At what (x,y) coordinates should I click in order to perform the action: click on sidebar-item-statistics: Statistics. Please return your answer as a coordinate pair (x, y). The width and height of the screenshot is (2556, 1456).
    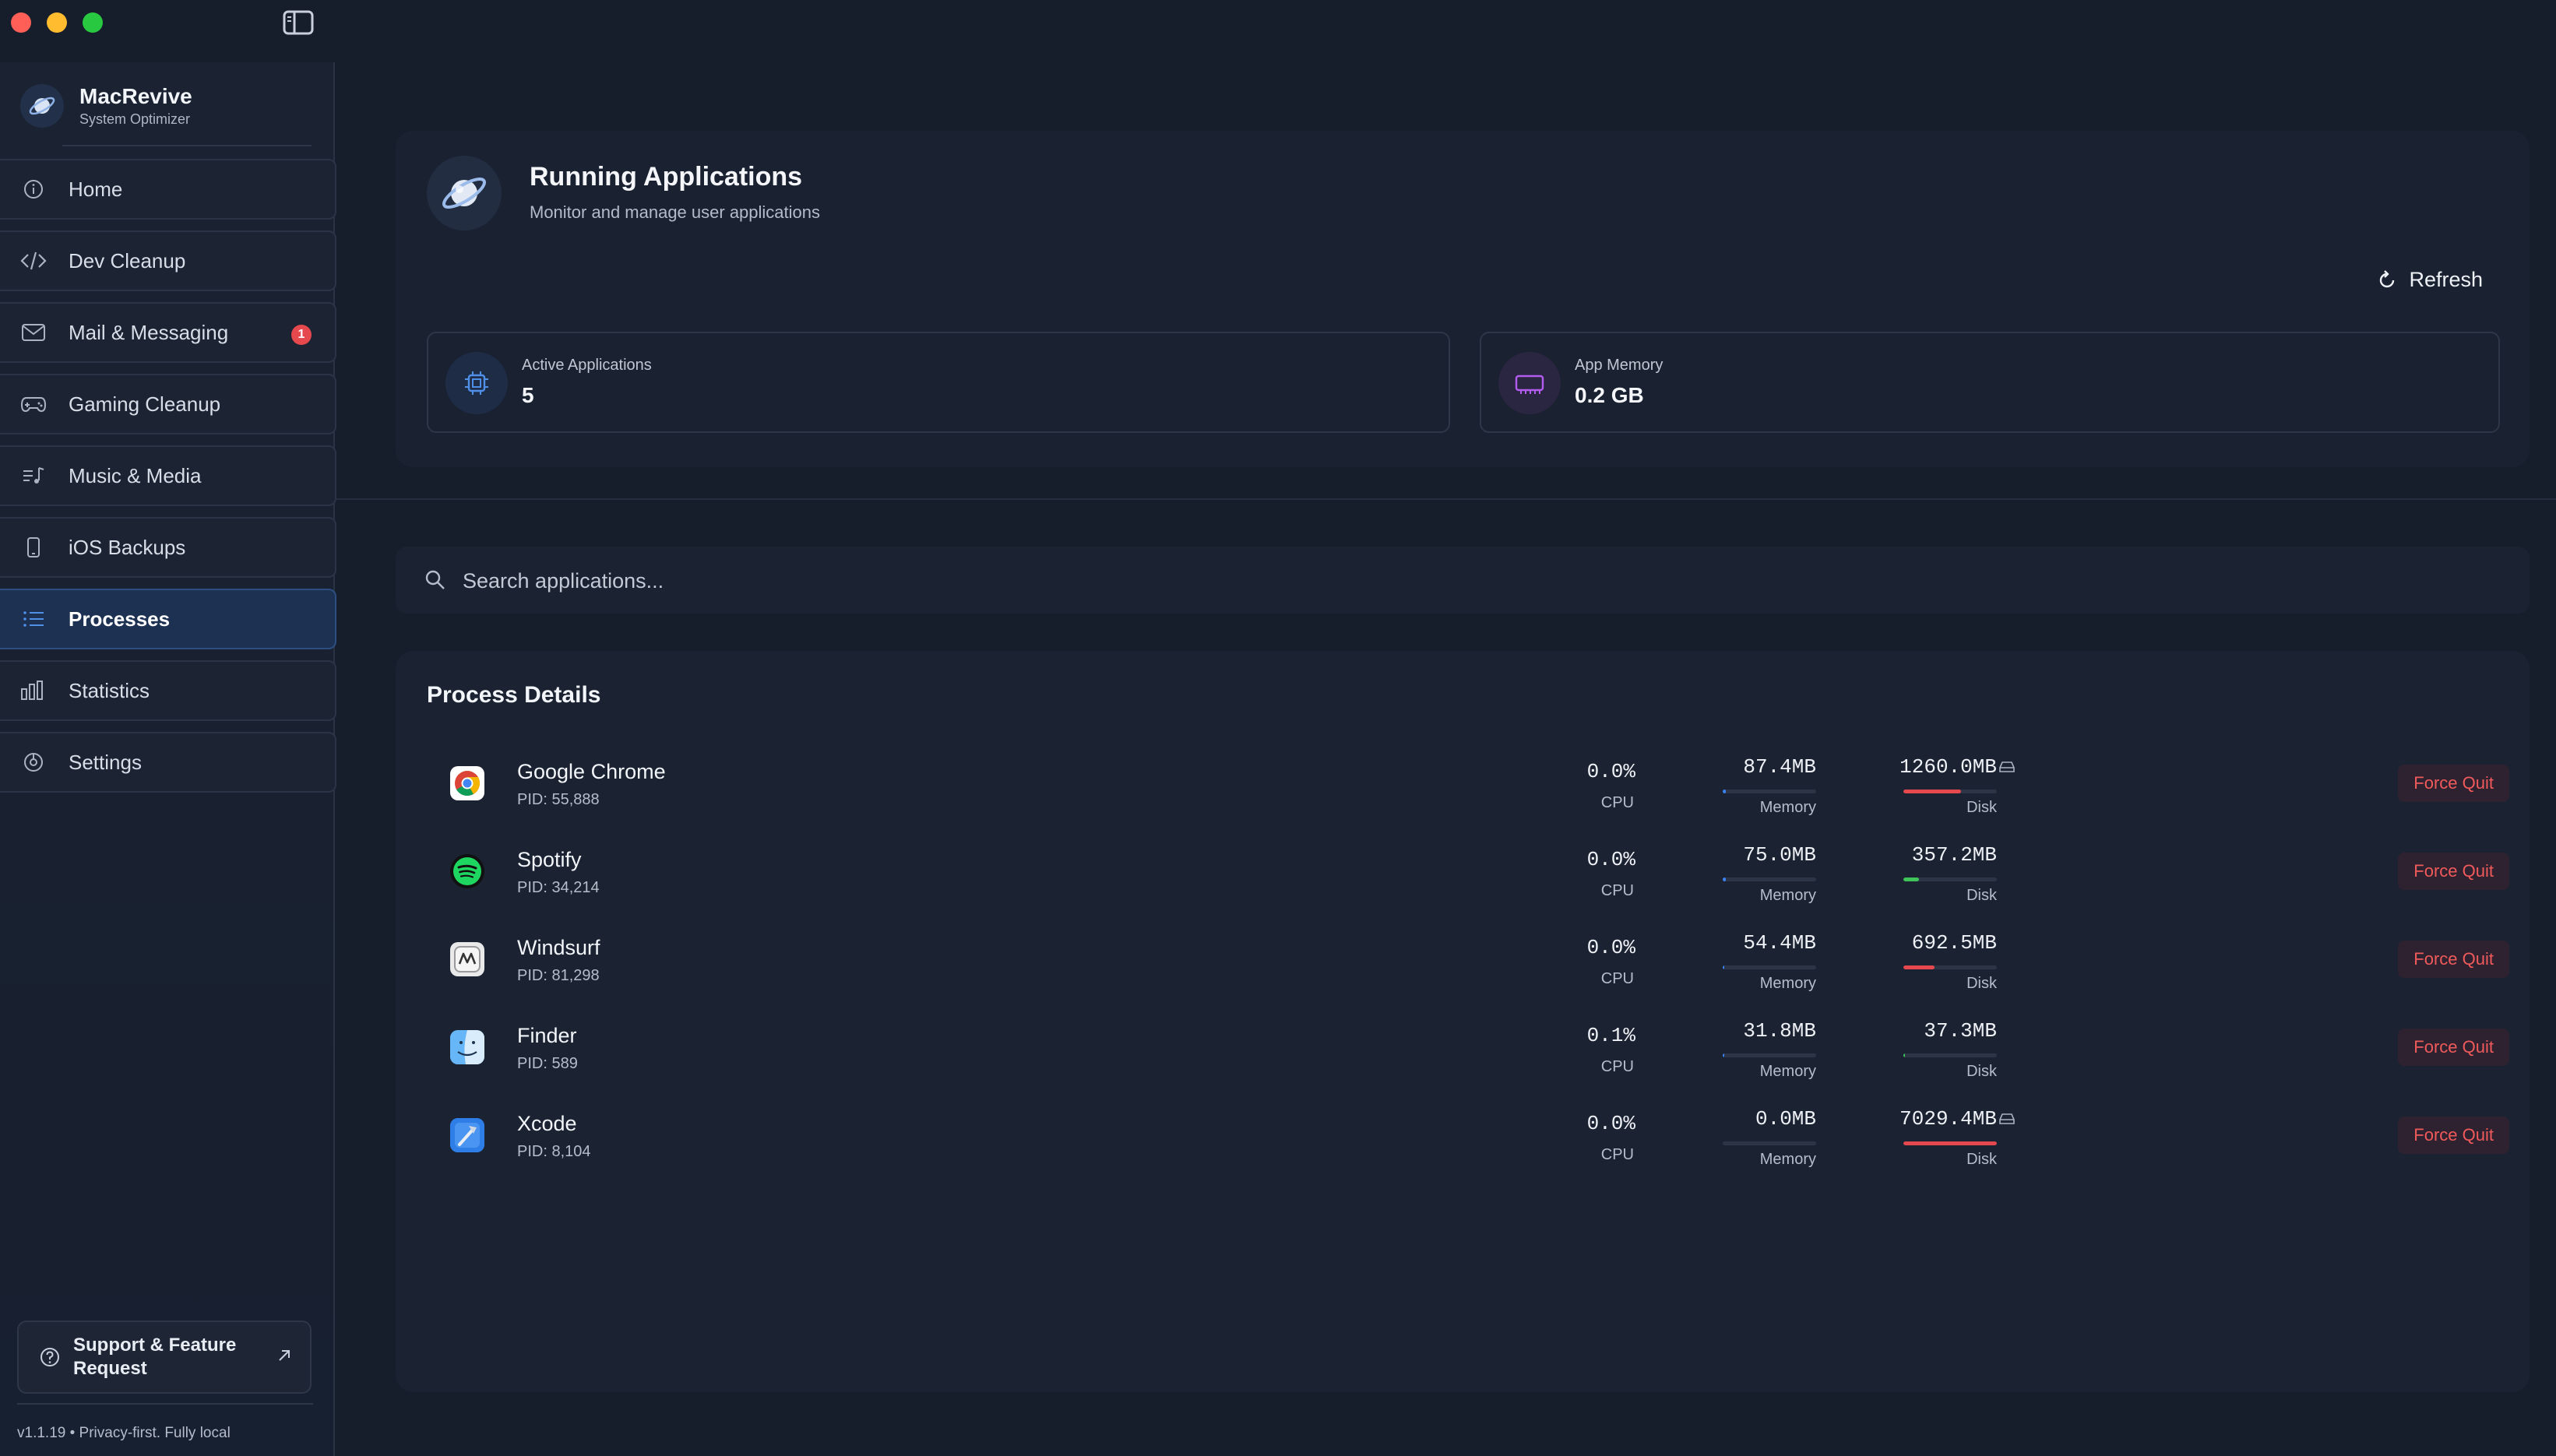
    Looking at the image, I should click on (168, 690).